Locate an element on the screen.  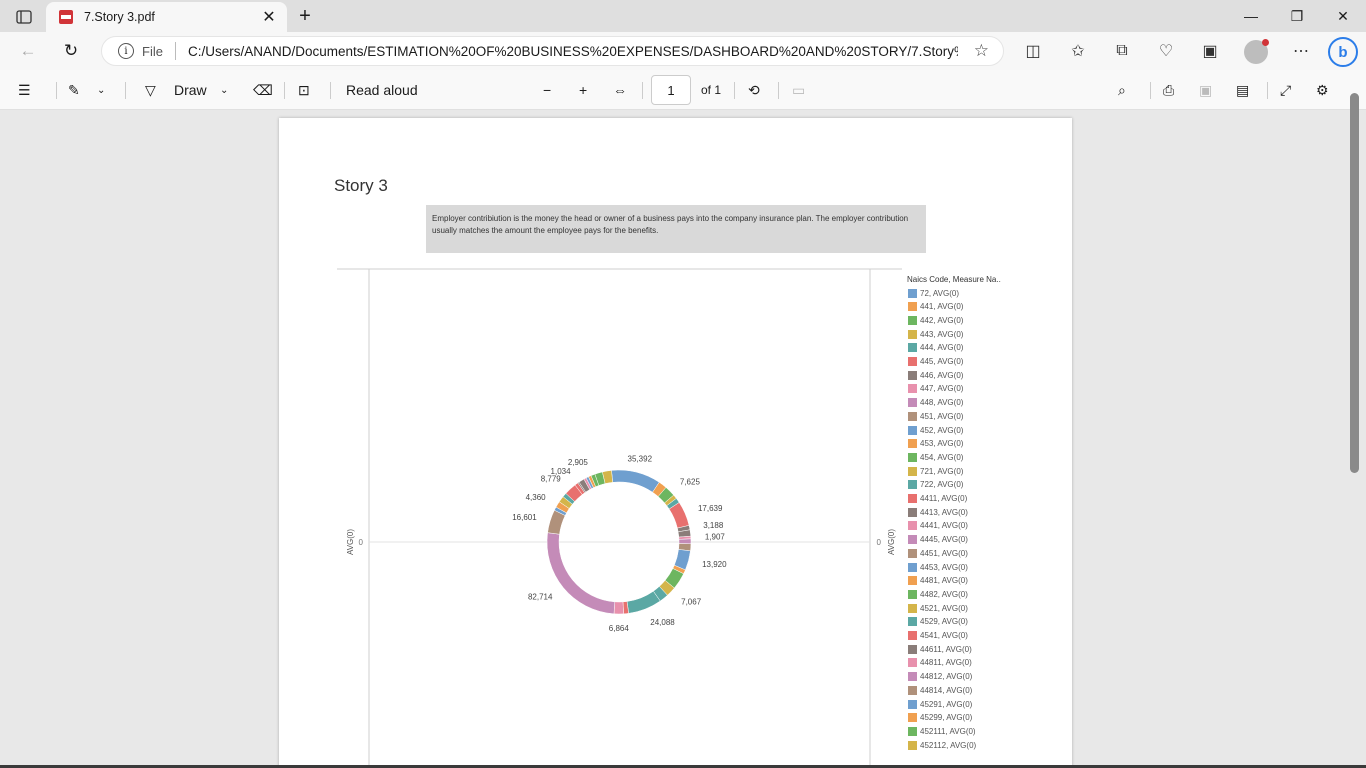
address-scheme: File is located at coordinates (152, 51).